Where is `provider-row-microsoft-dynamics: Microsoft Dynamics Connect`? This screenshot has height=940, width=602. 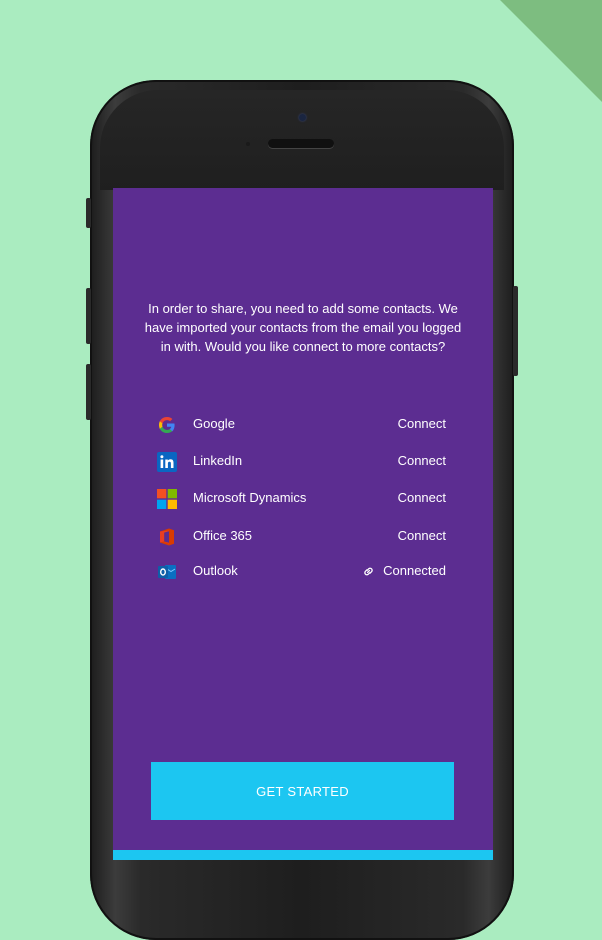 provider-row-microsoft-dynamics: Microsoft Dynamics Connect is located at coordinates (300, 498).